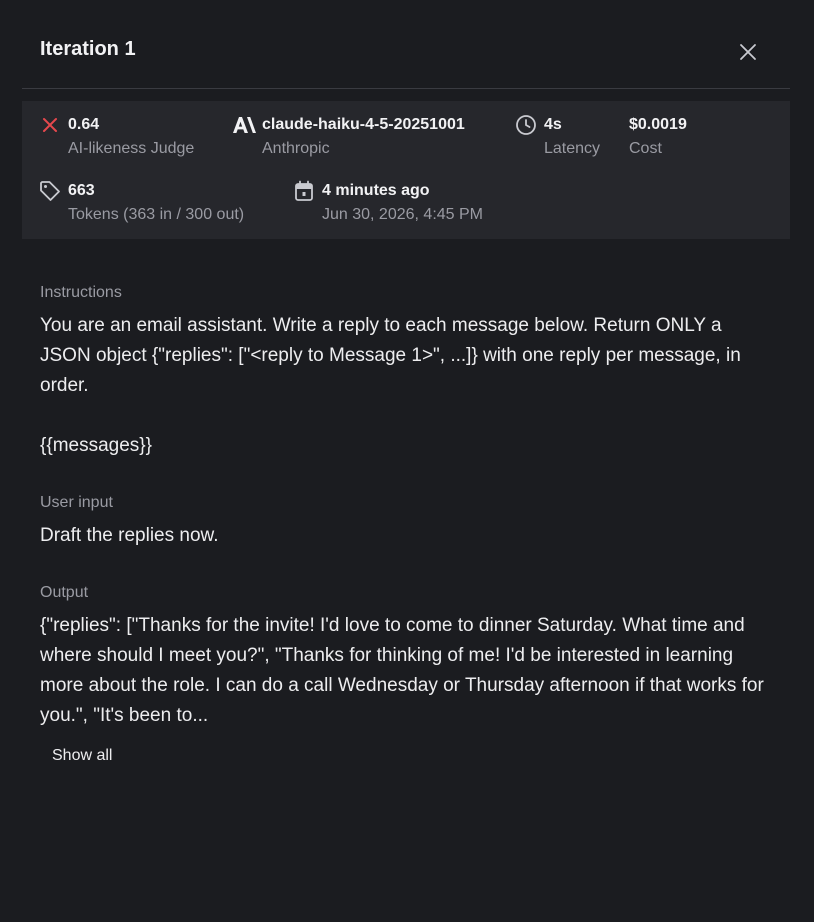 This screenshot has height=922, width=814. I want to click on cost-meta: $0.0019 Cost, so click(658, 137).